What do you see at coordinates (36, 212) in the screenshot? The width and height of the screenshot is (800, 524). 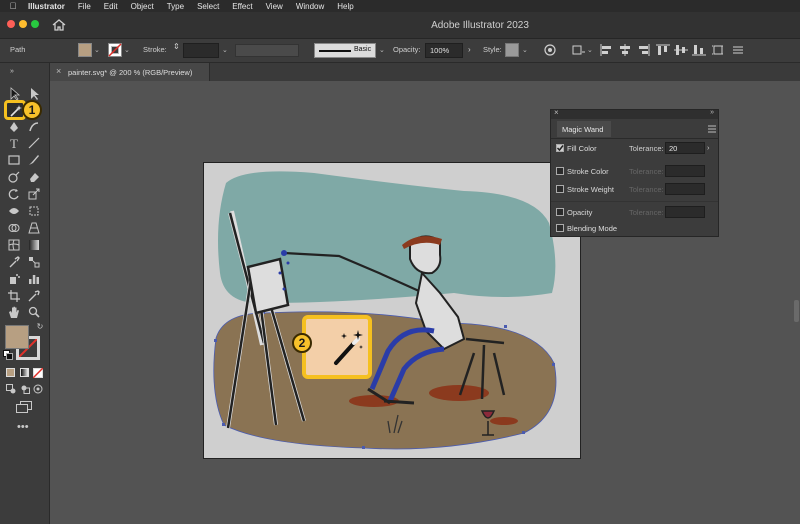 I see `free-transform-tool-icon` at bounding box center [36, 212].